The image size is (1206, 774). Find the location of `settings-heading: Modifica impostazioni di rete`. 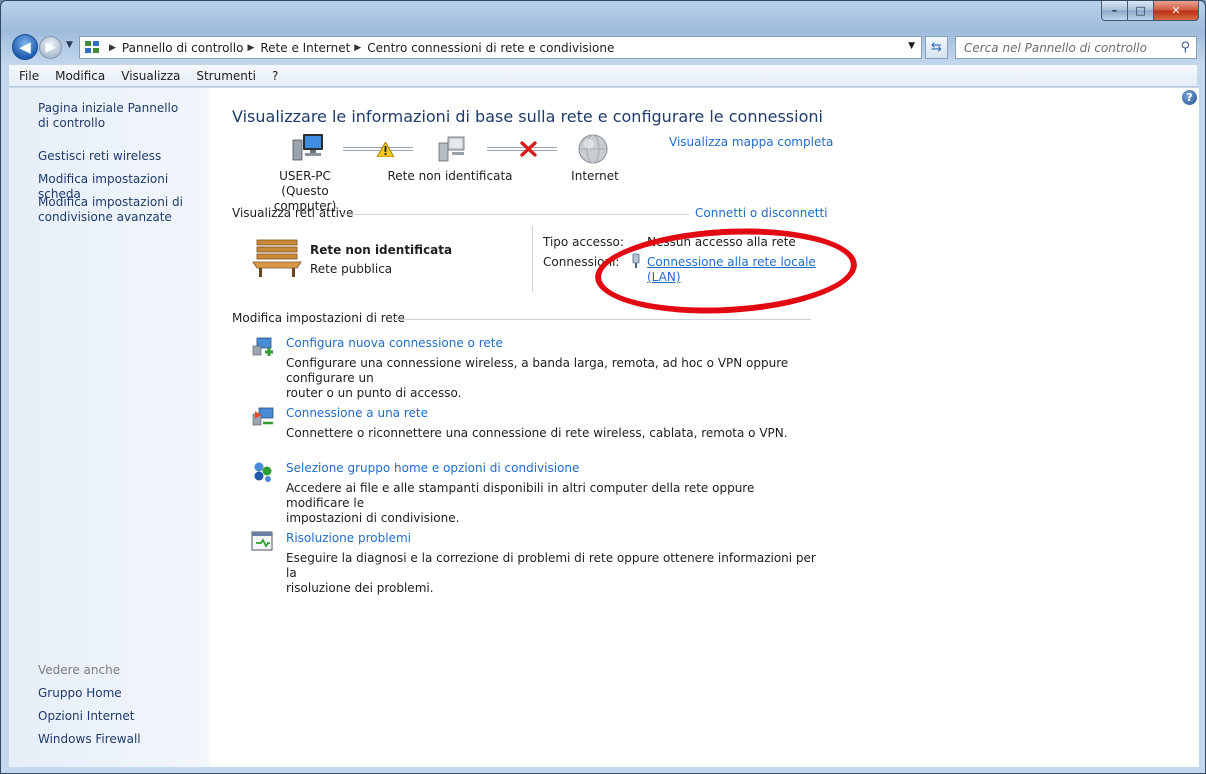

settings-heading: Modifica impostazioni di rete is located at coordinates (318, 318).